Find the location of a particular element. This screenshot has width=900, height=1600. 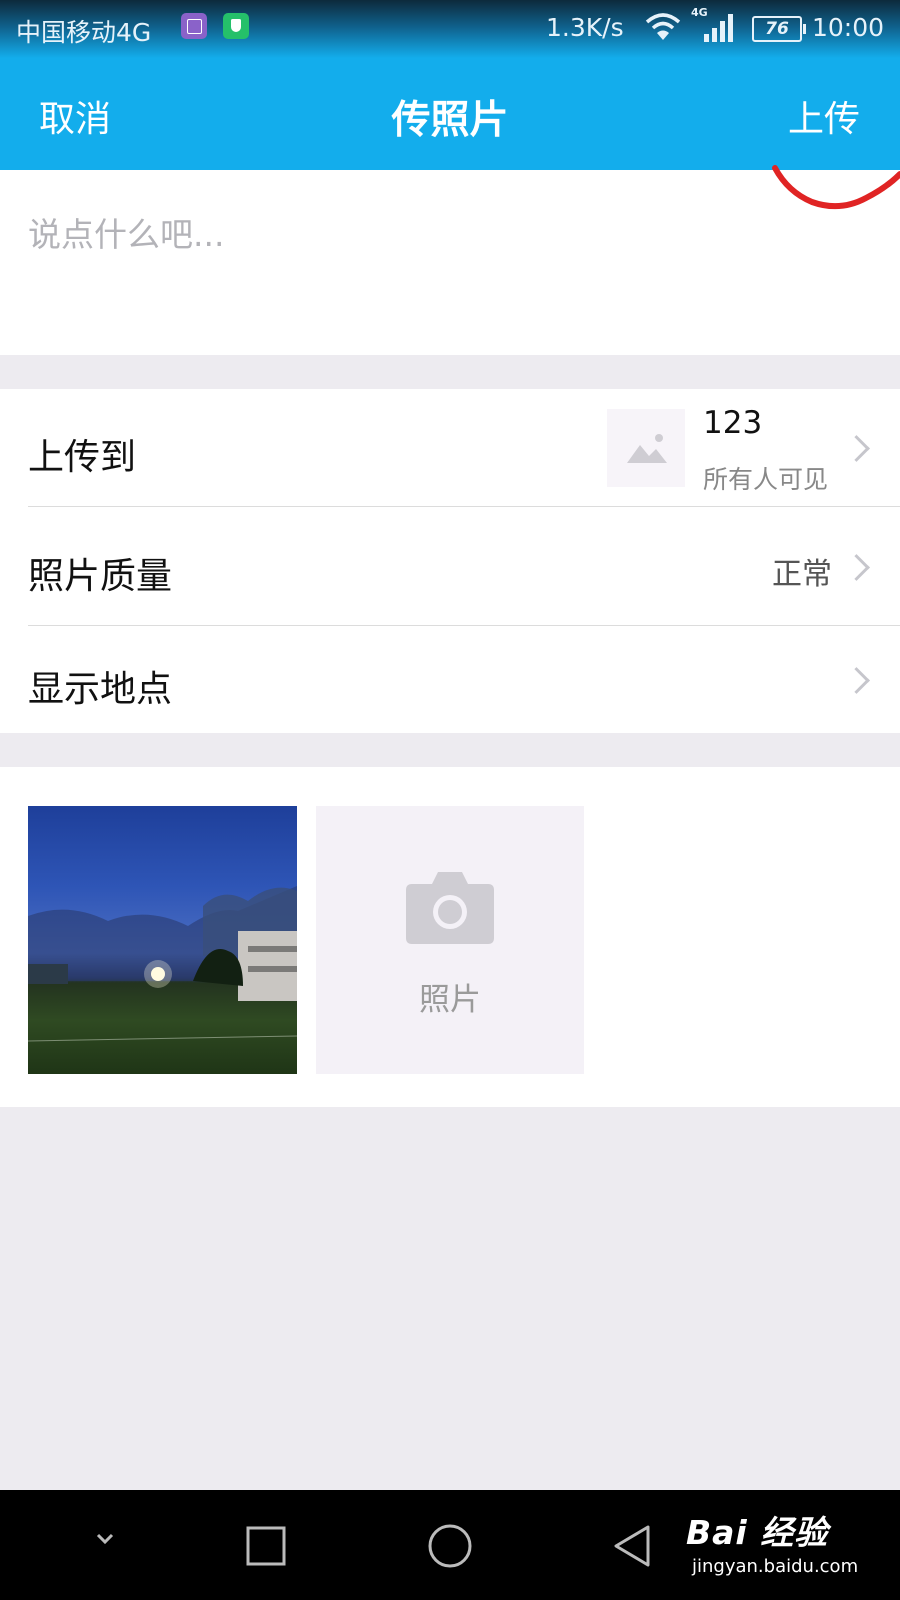

recent-apps-icon is located at coordinates (266, 1546).